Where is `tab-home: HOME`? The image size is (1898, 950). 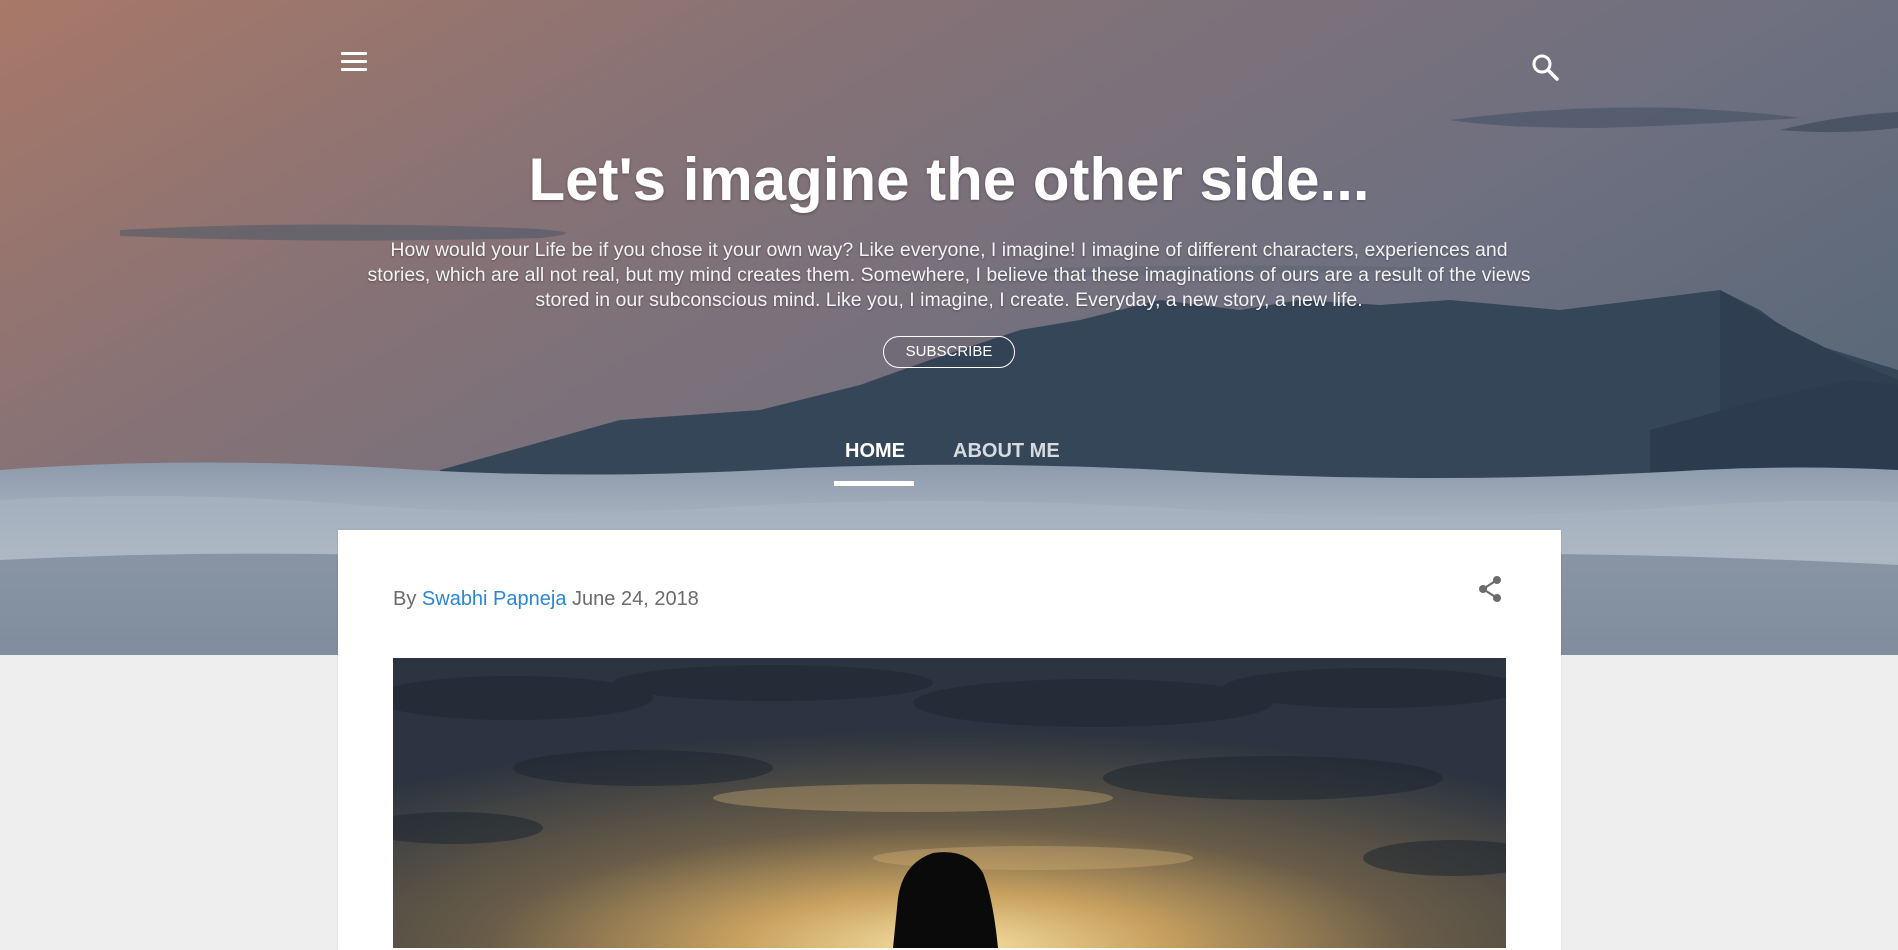
tab-home: HOME is located at coordinates (875, 451).